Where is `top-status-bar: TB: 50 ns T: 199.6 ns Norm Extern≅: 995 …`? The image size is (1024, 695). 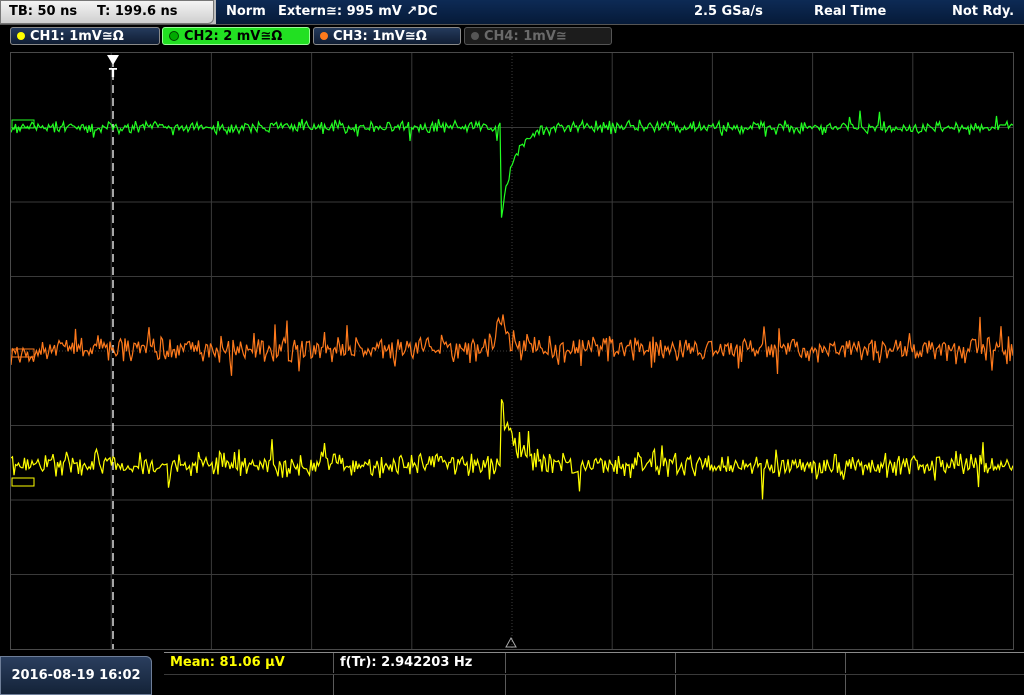
top-status-bar: TB: 50 ns T: 199.6 ns Norm Extern≅: 995 … is located at coordinates (512, 12).